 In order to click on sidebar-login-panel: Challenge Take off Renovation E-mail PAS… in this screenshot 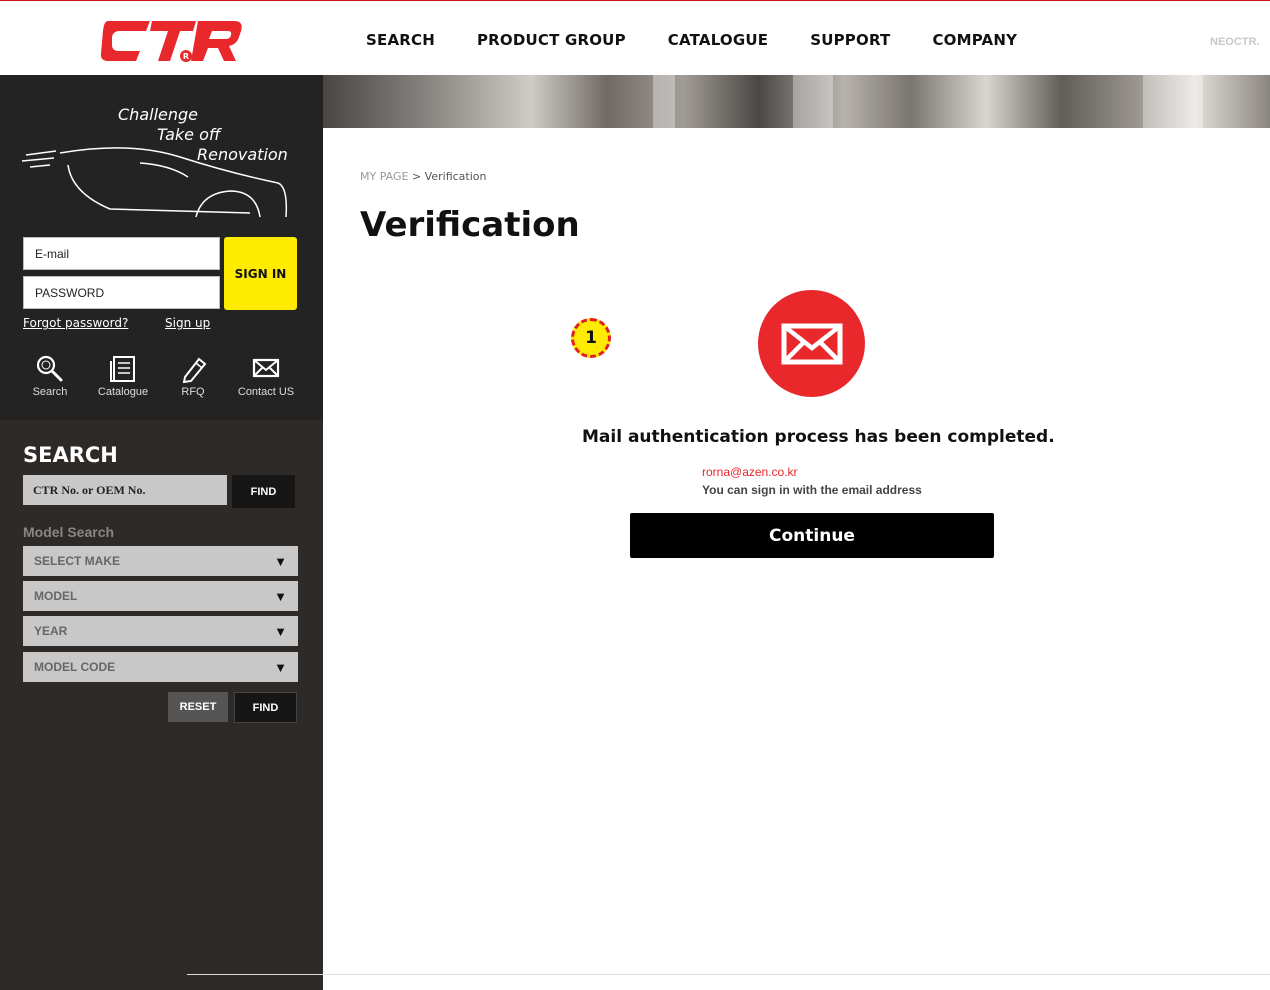, I will do `click(161, 247)`.